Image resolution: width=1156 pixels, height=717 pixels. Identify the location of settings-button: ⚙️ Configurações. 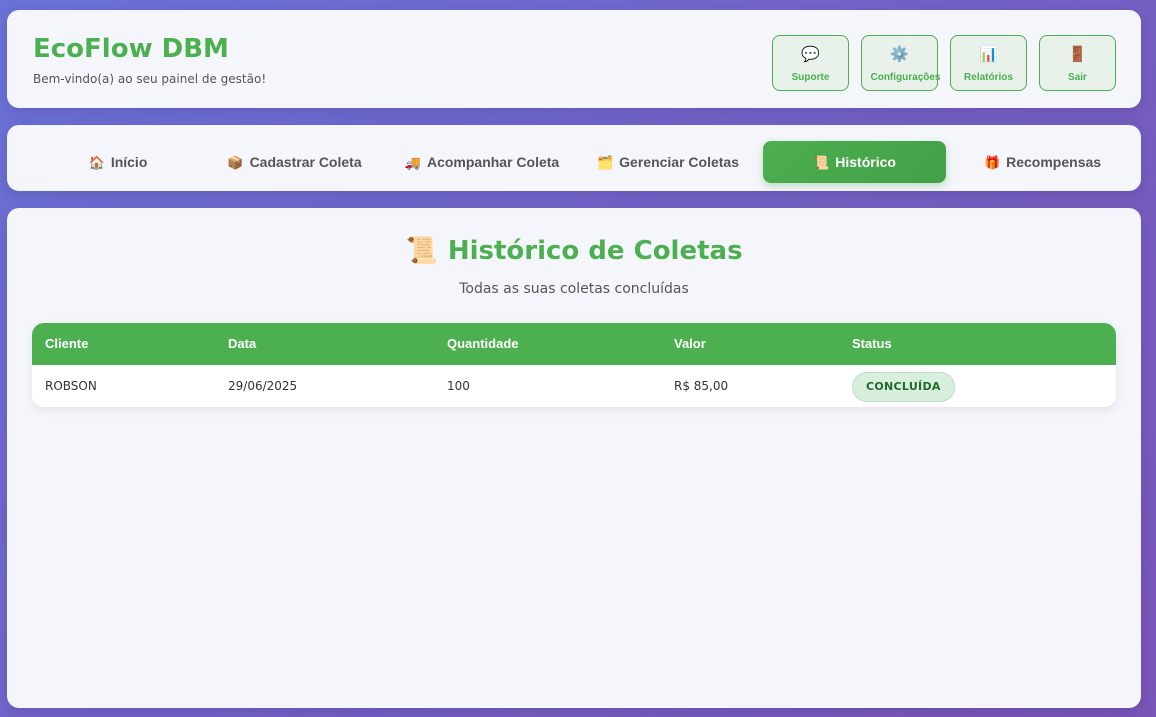
(901, 63).